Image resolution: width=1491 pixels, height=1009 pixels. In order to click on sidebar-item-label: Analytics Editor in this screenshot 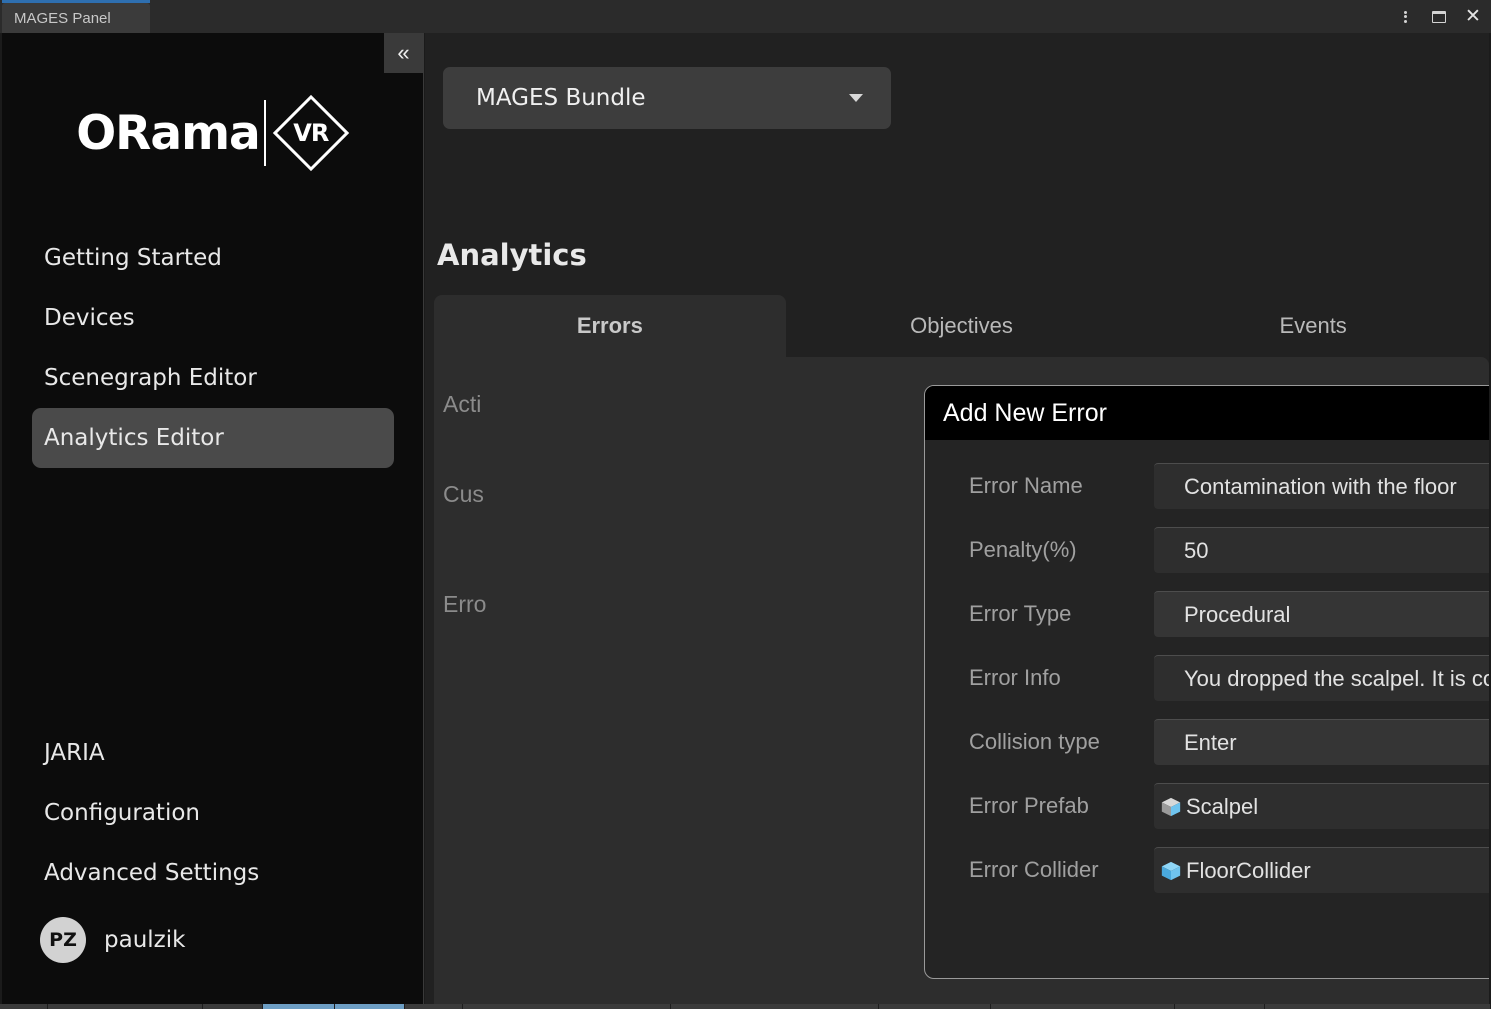, I will do `click(134, 438)`.